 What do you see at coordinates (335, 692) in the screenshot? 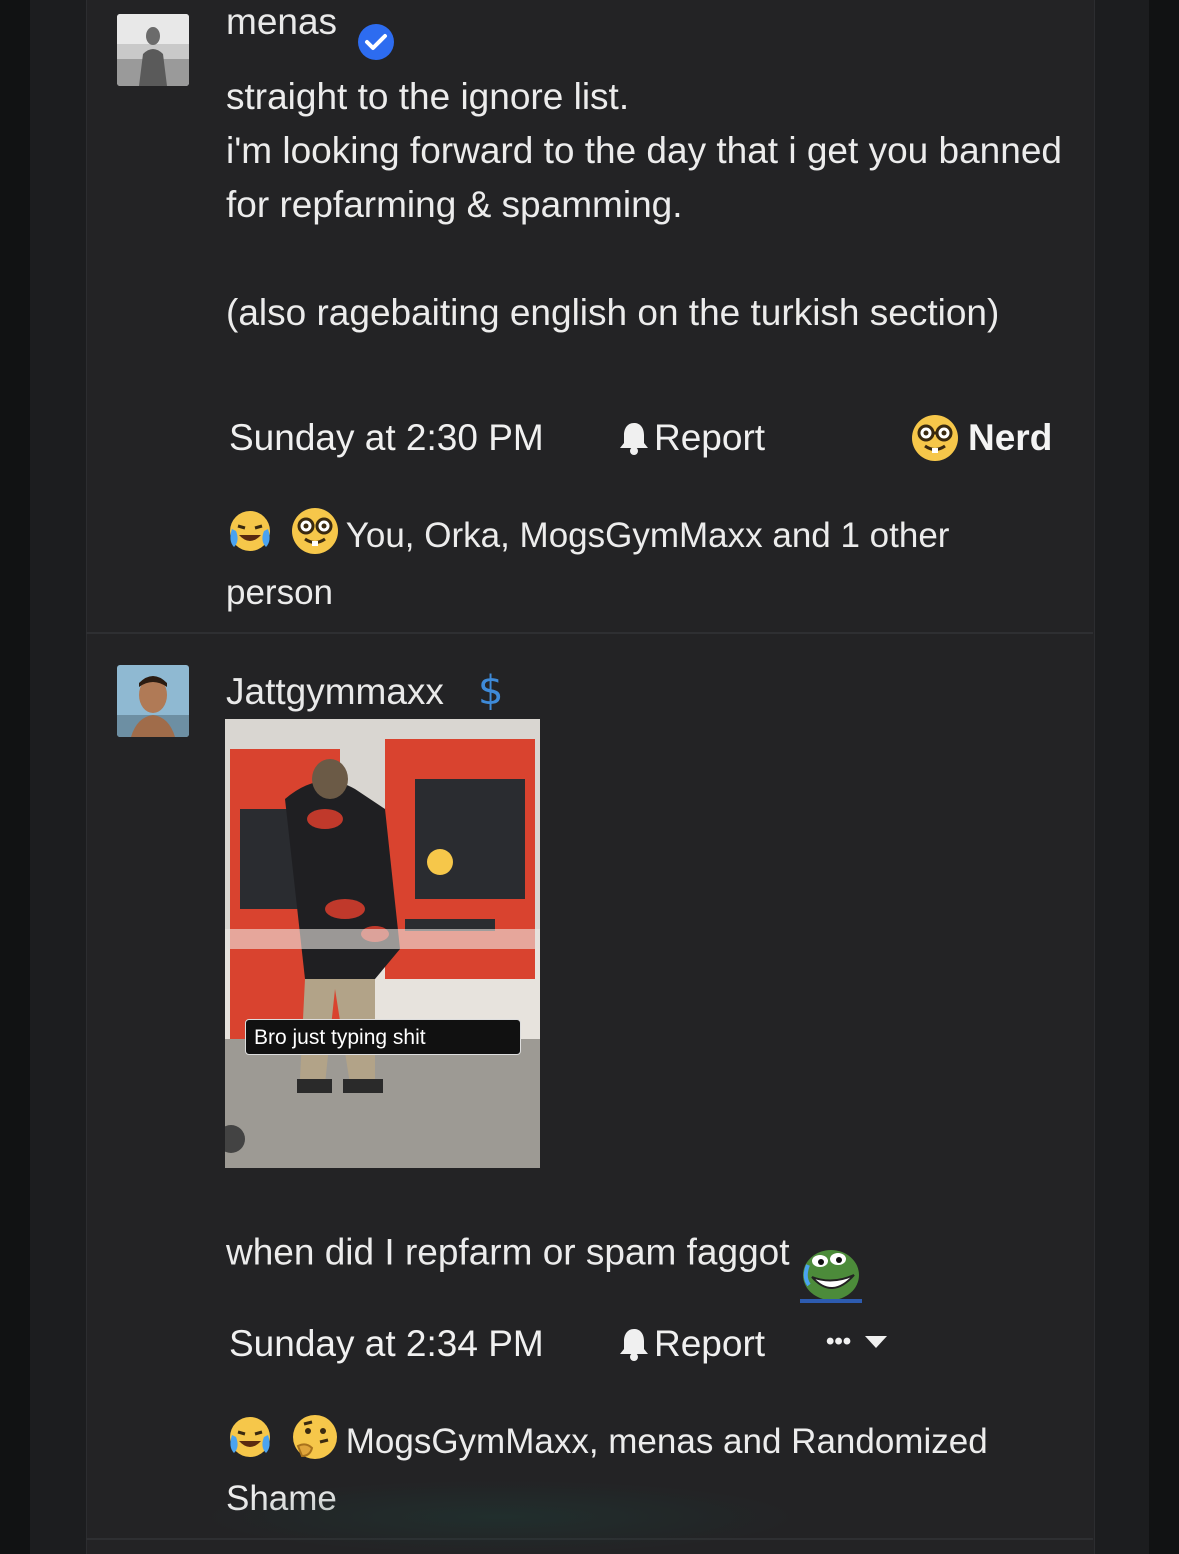
I see `username: Jattgymmaxx` at bounding box center [335, 692].